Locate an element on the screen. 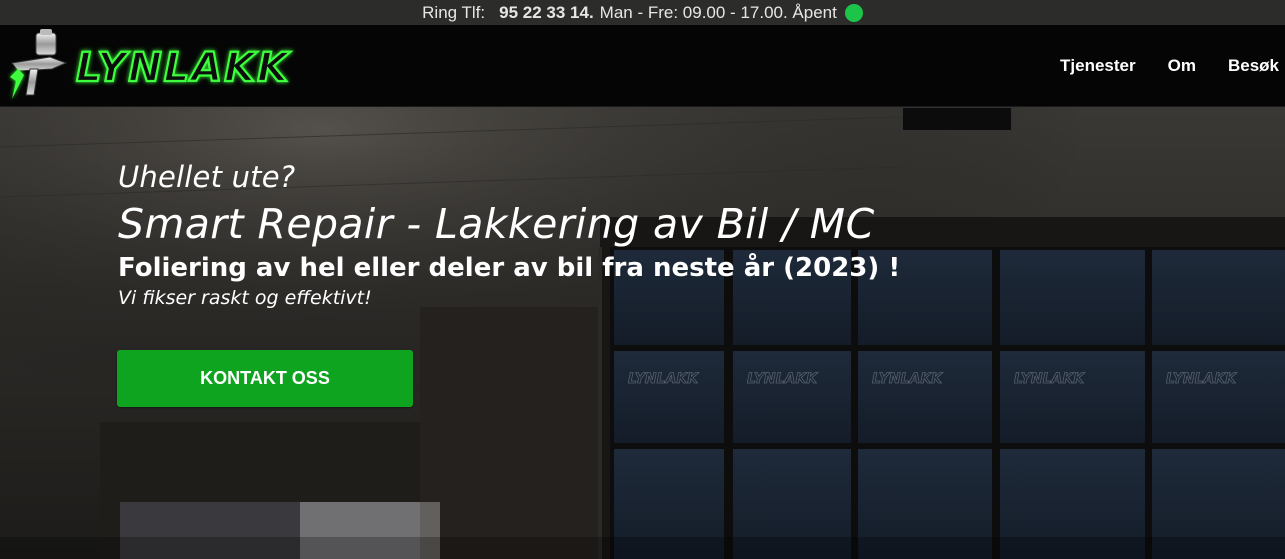  lynlakk-logo: LYNLAKK is located at coordinates (162, 67).